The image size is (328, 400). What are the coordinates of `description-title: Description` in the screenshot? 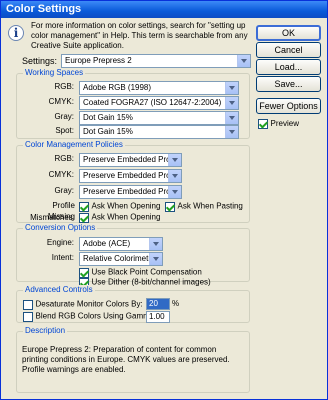 It's located at (45, 331).